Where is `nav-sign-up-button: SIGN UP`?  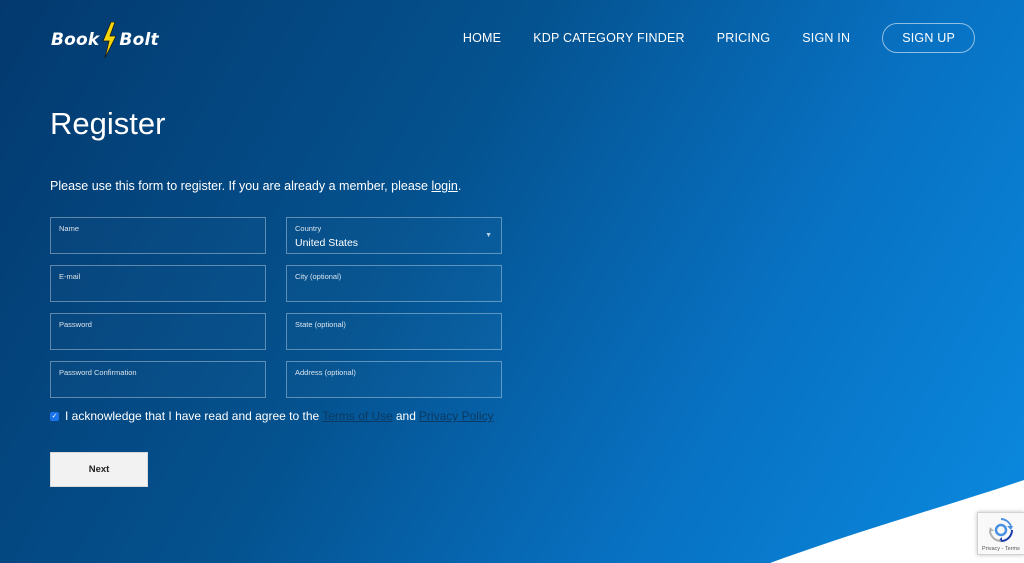 nav-sign-up-button: SIGN UP is located at coordinates (928, 38).